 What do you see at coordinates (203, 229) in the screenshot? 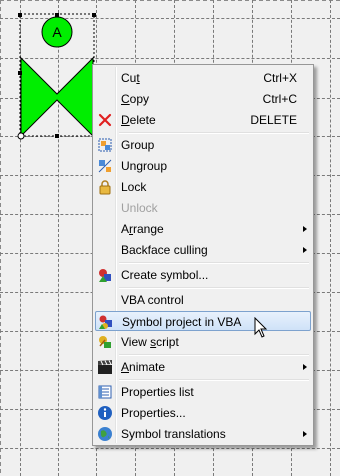
I see `menu-item-arrange: Arrange` at bounding box center [203, 229].